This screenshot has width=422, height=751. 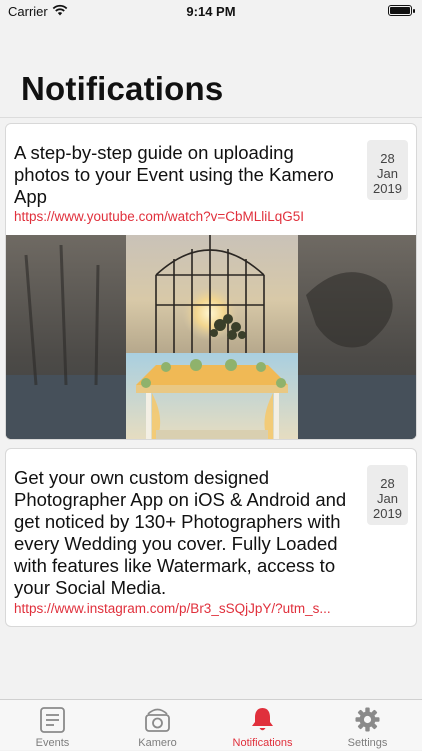 What do you see at coordinates (211, 117) in the screenshot?
I see `header-divider` at bounding box center [211, 117].